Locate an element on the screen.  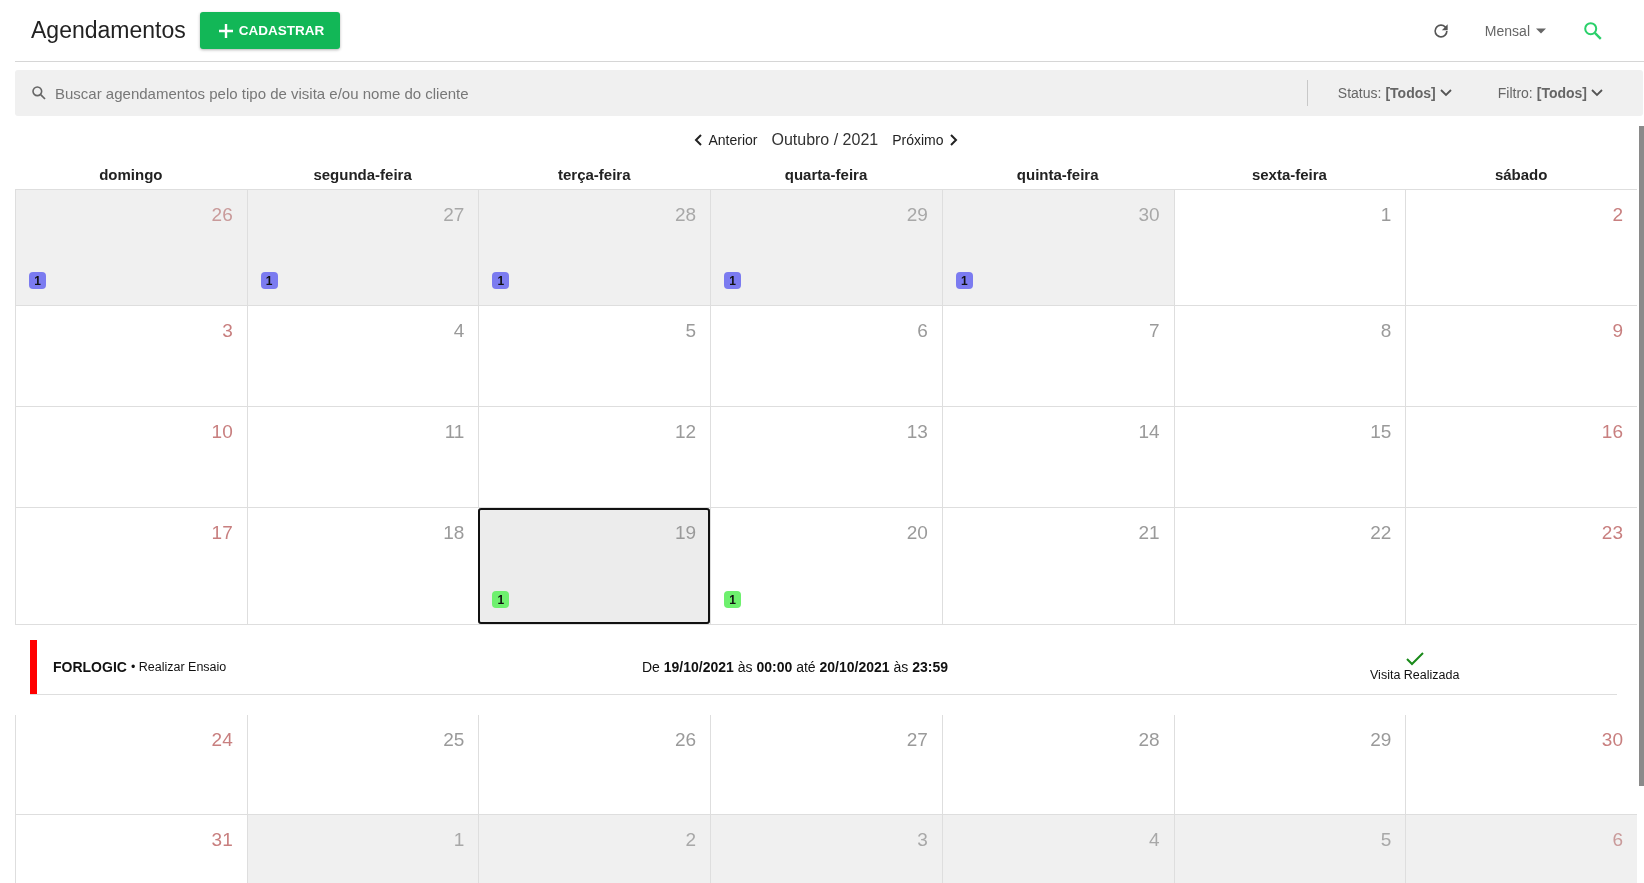
check-icon is located at coordinates (1414, 658).